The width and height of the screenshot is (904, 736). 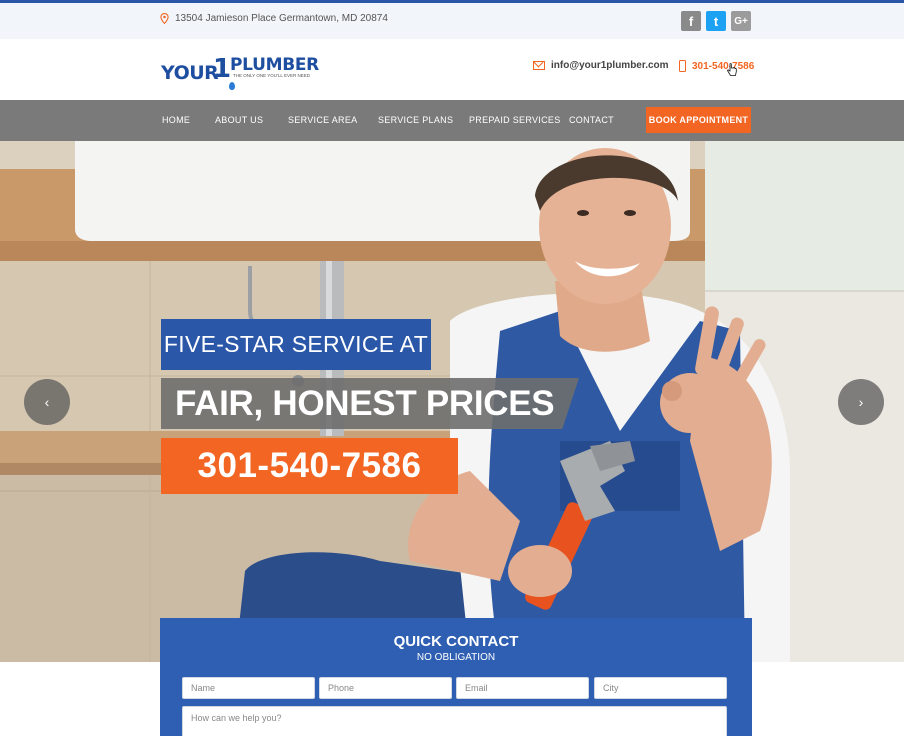 What do you see at coordinates (274, 65) in the screenshot?
I see `logo-word-plumber: PLUMBER` at bounding box center [274, 65].